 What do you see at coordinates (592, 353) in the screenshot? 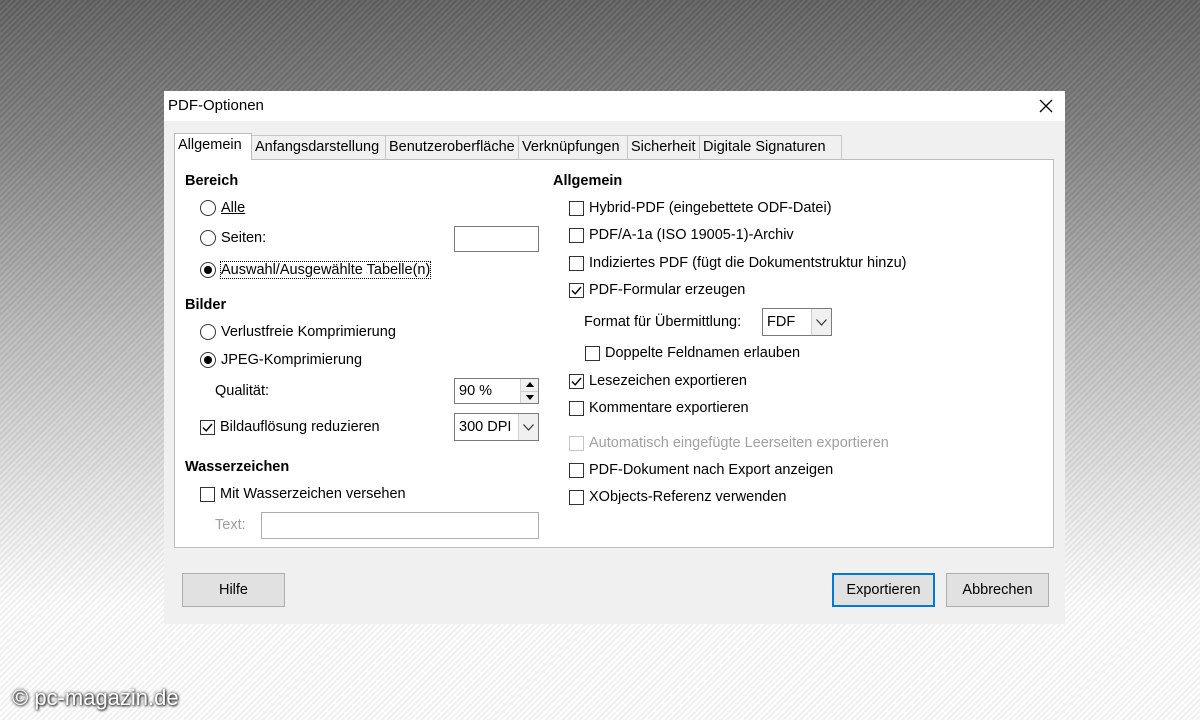
I see `checkbox-doppelte-box` at bounding box center [592, 353].